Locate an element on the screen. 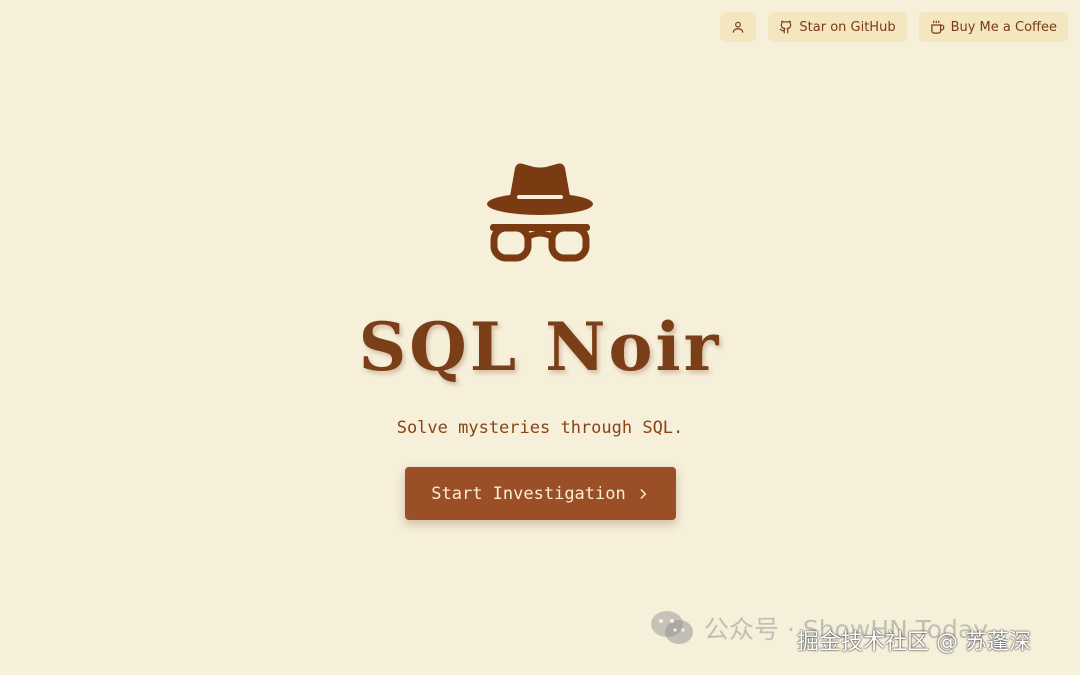 Image resolution: width=1080 pixels, height=675 pixels. github-icon is located at coordinates (785, 27).